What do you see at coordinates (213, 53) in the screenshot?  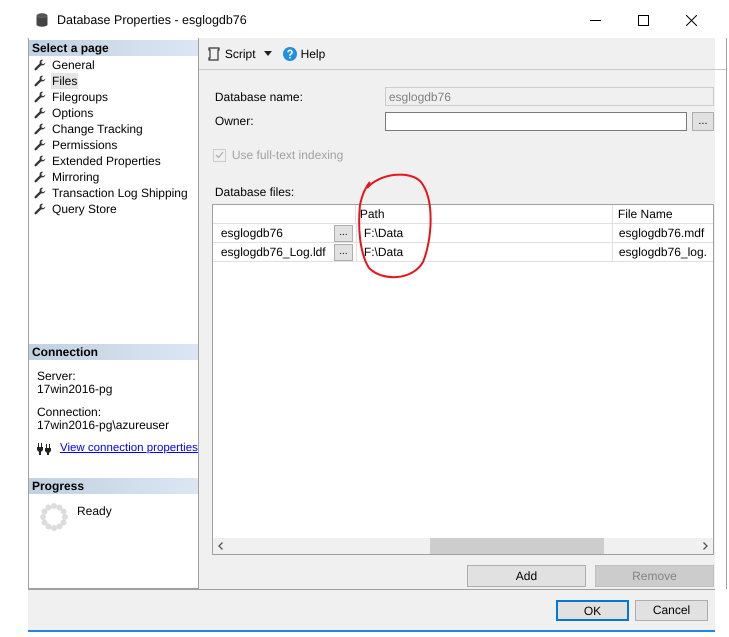 I see `script-icon` at bounding box center [213, 53].